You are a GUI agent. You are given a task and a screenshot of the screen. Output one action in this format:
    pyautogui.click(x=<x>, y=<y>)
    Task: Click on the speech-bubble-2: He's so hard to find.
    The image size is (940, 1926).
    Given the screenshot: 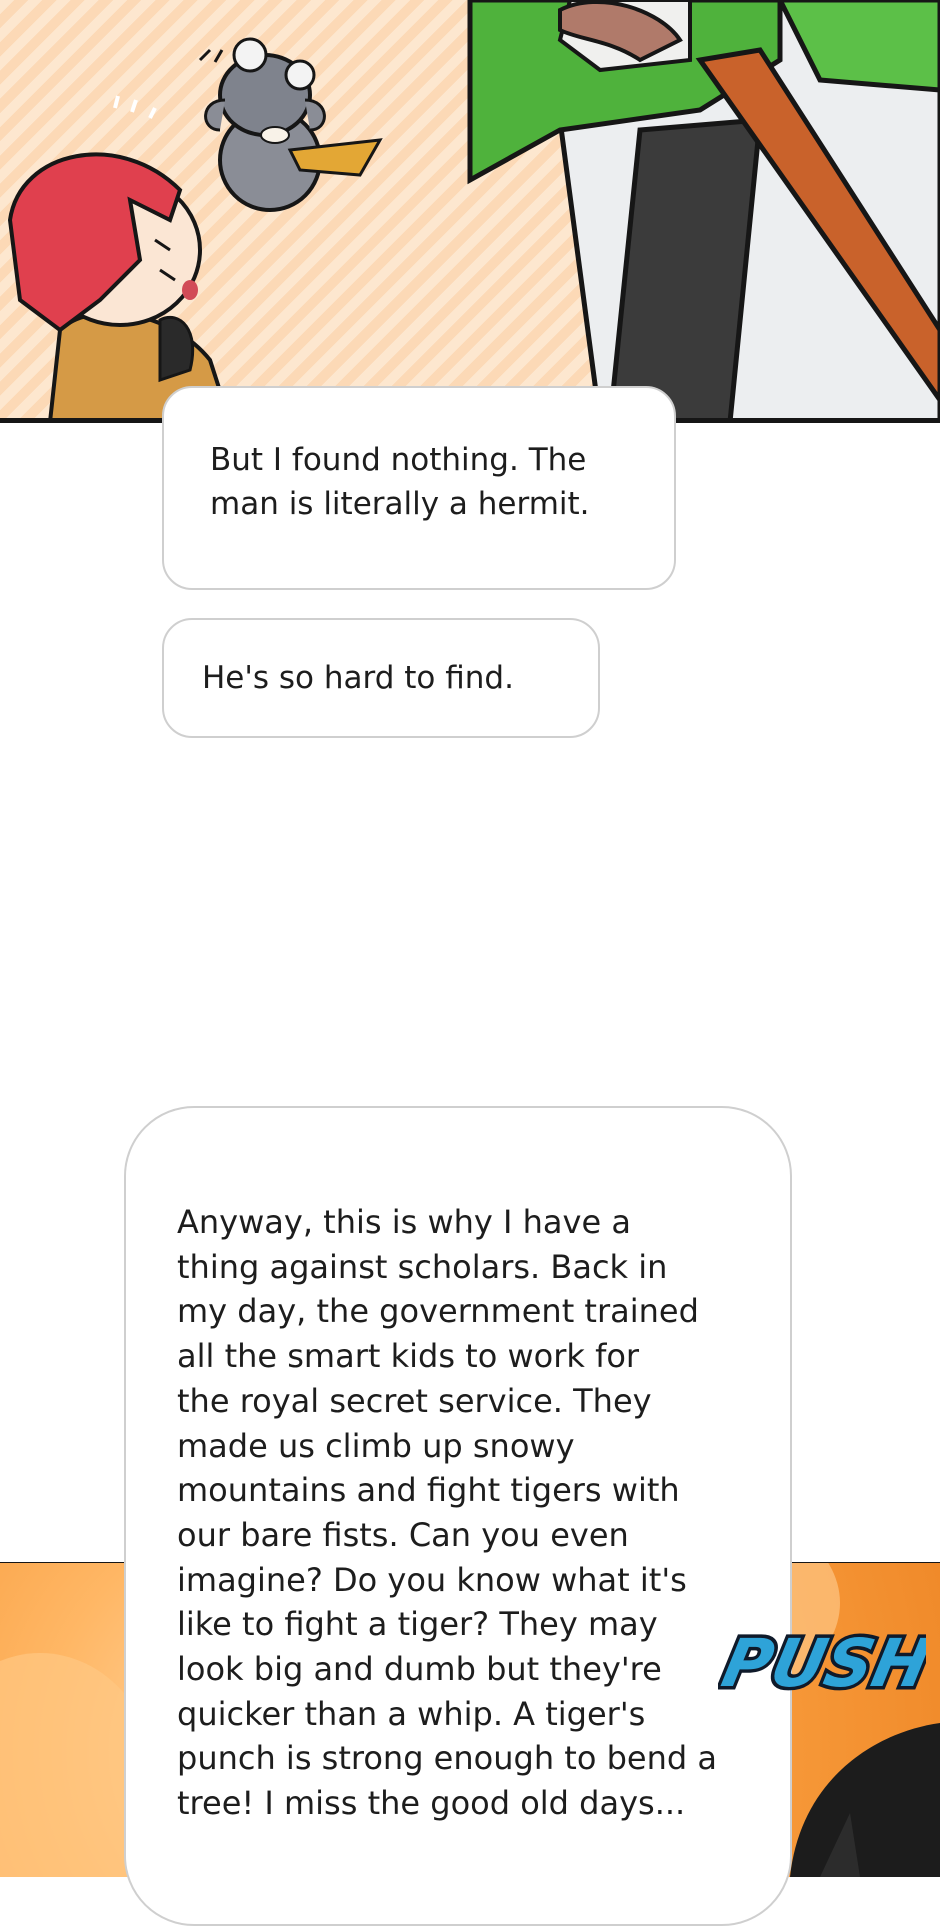 What is the action you would take?
    pyautogui.click(x=381, y=678)
    